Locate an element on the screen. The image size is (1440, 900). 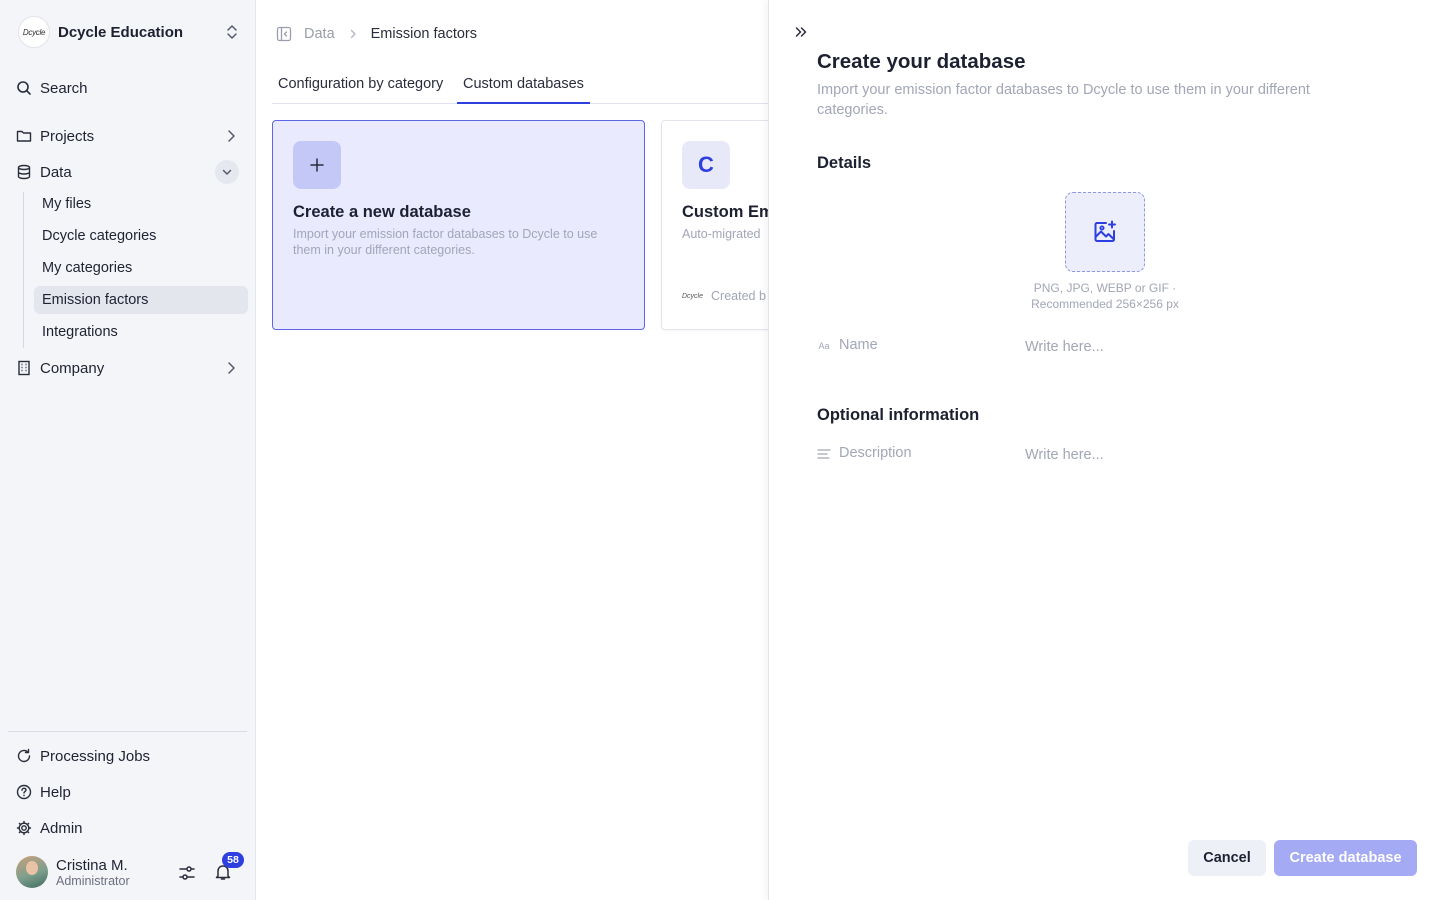
nav-data: Data is located at coordinates (131, 172).